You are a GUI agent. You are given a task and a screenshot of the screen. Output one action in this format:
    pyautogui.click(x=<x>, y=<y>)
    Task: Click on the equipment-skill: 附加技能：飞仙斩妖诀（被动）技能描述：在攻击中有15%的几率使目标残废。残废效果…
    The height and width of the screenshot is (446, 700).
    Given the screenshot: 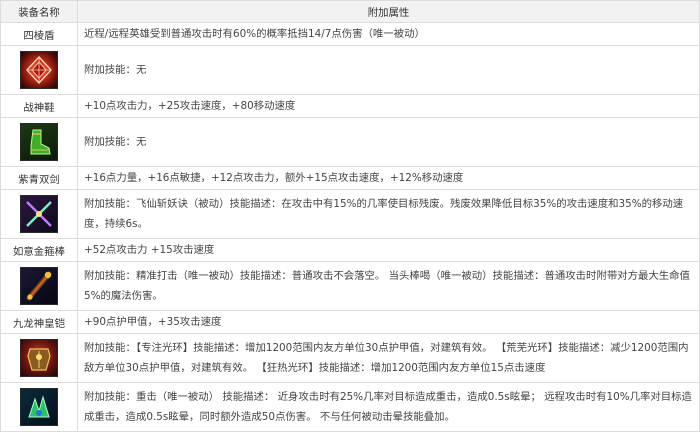 What is the action you would take?
    pyautogui.click(x=388, y=214)
    